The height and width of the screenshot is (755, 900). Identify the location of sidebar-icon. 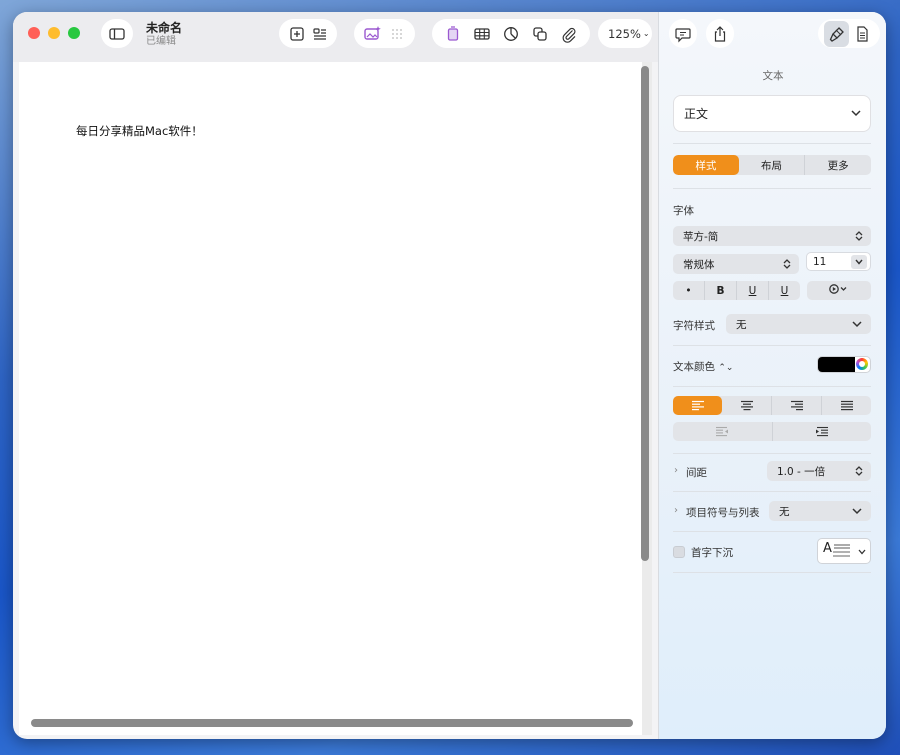
(117, 34).